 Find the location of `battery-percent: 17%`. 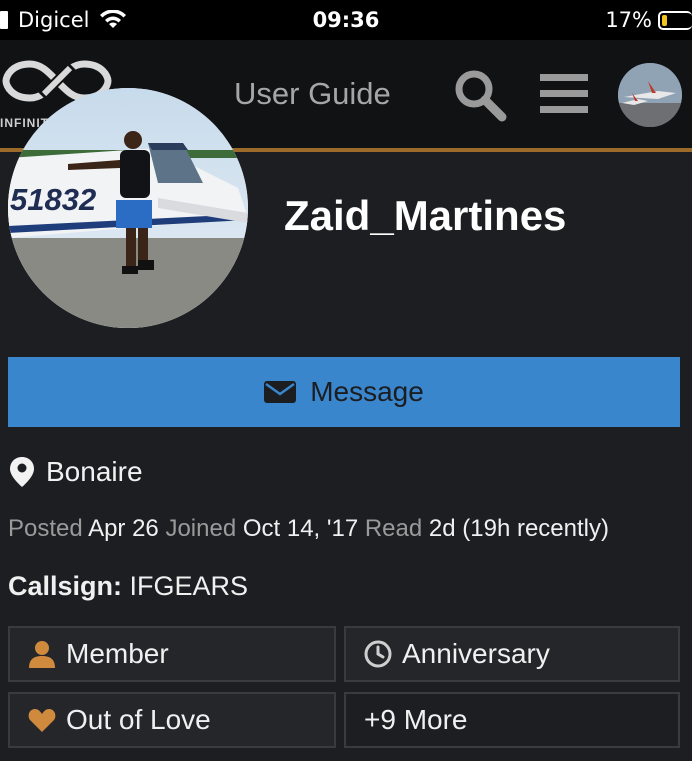

battery-percent: 17% is located at coordinates (628, 20).